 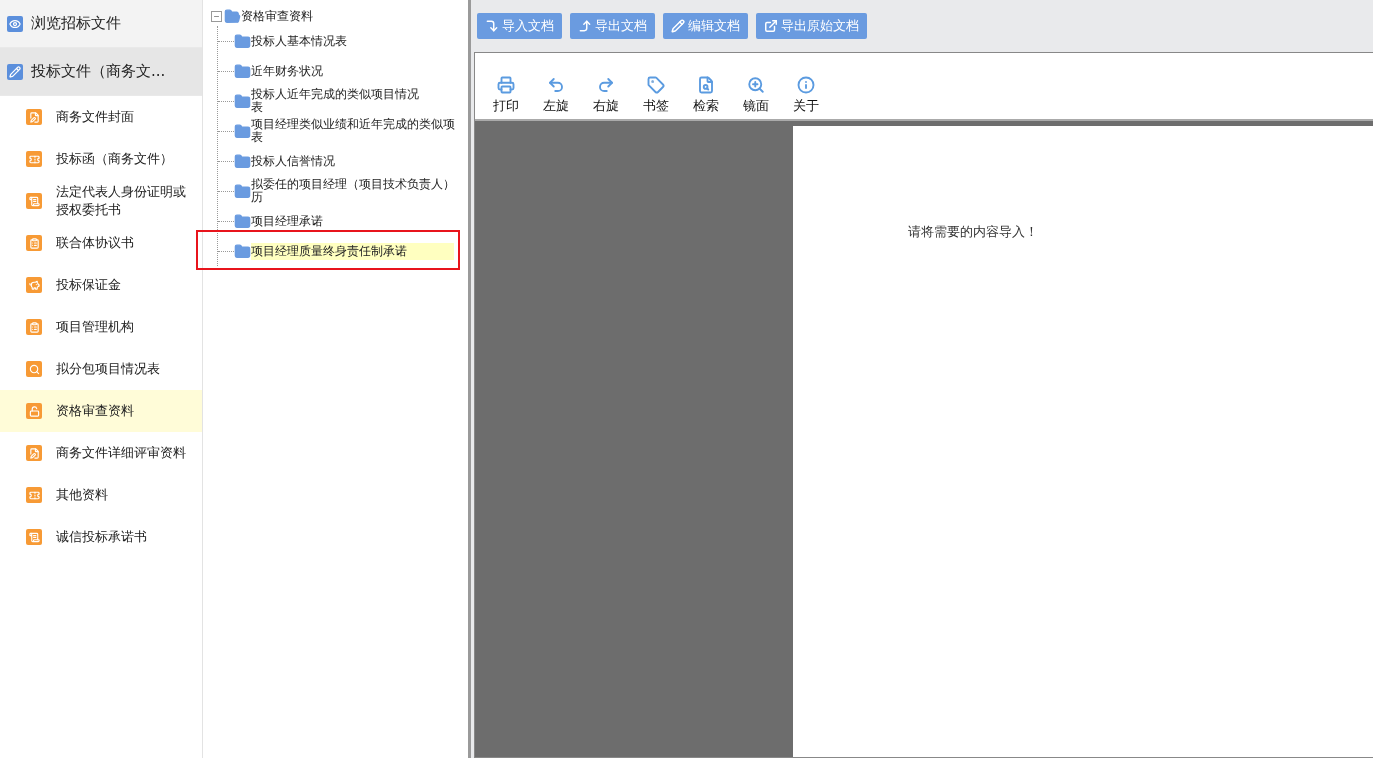 What do you see at coordinates (121, 453) in the screenshot?
I see `sidebar-item-label: 商务文件详细评审资料` at bounding box center [121, 453].